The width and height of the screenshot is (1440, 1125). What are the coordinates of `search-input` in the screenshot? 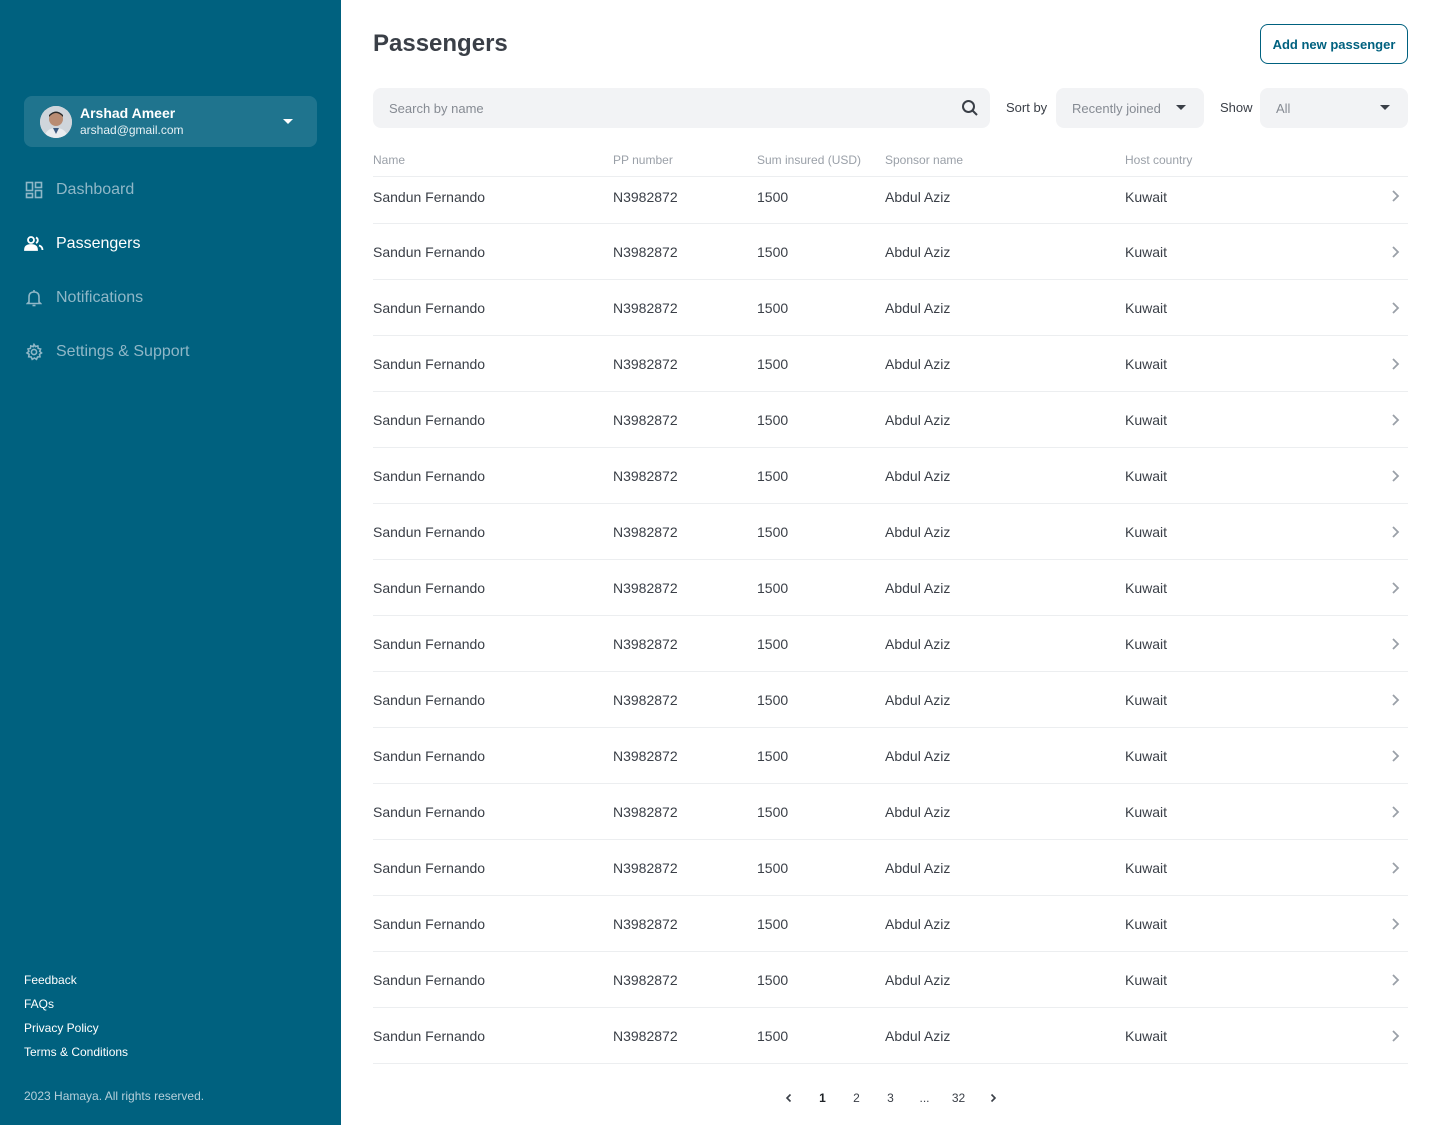 It's located at (666, 108).